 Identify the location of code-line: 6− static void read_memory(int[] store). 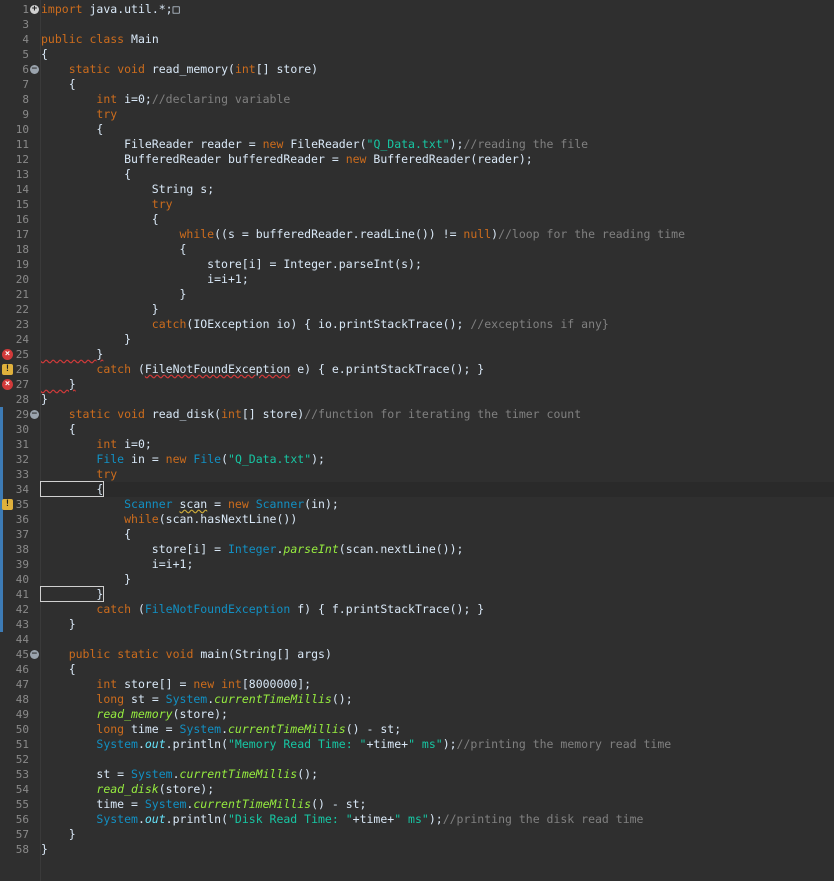
(428, 69).